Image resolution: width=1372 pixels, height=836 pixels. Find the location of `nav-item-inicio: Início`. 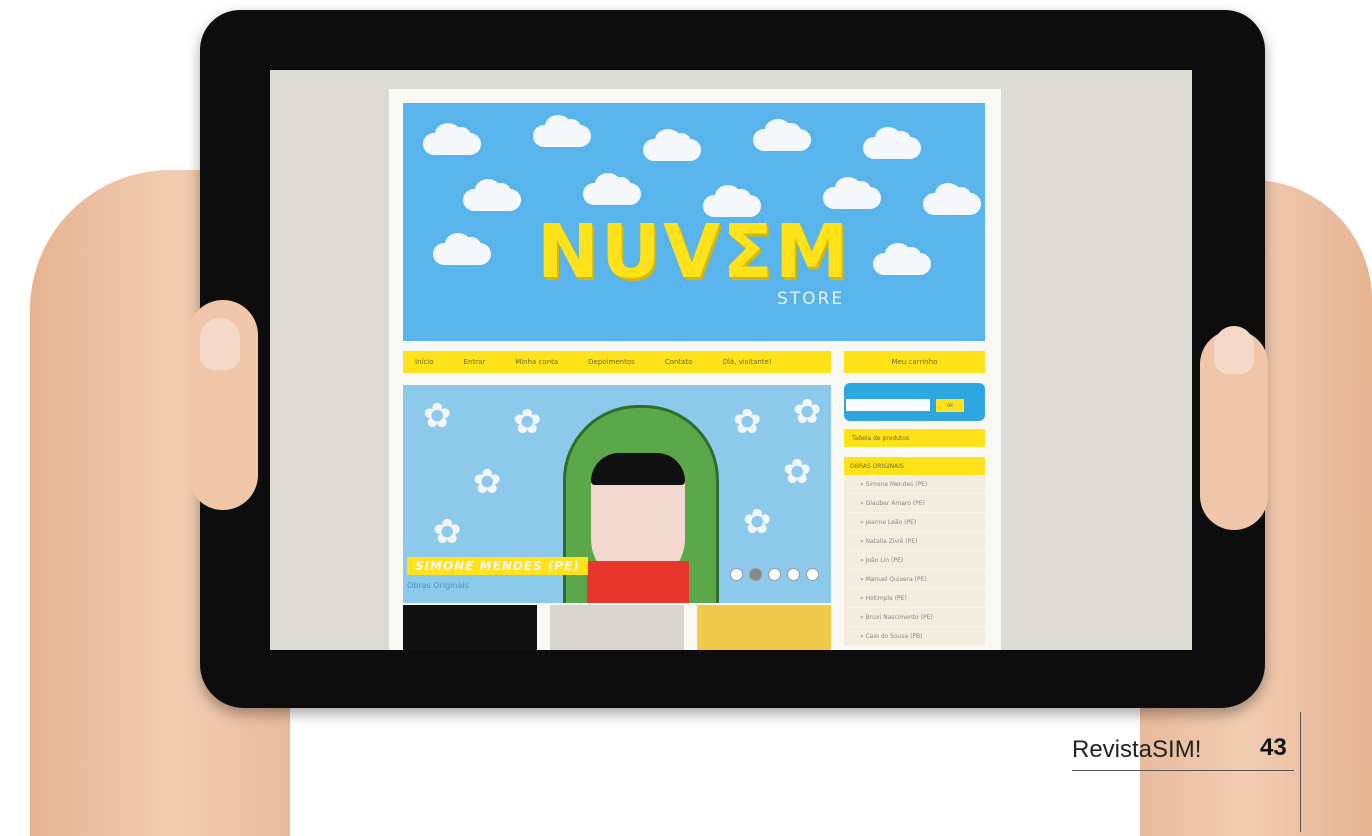

nav-item-inicio: Início is located at coordinates (424, 362).